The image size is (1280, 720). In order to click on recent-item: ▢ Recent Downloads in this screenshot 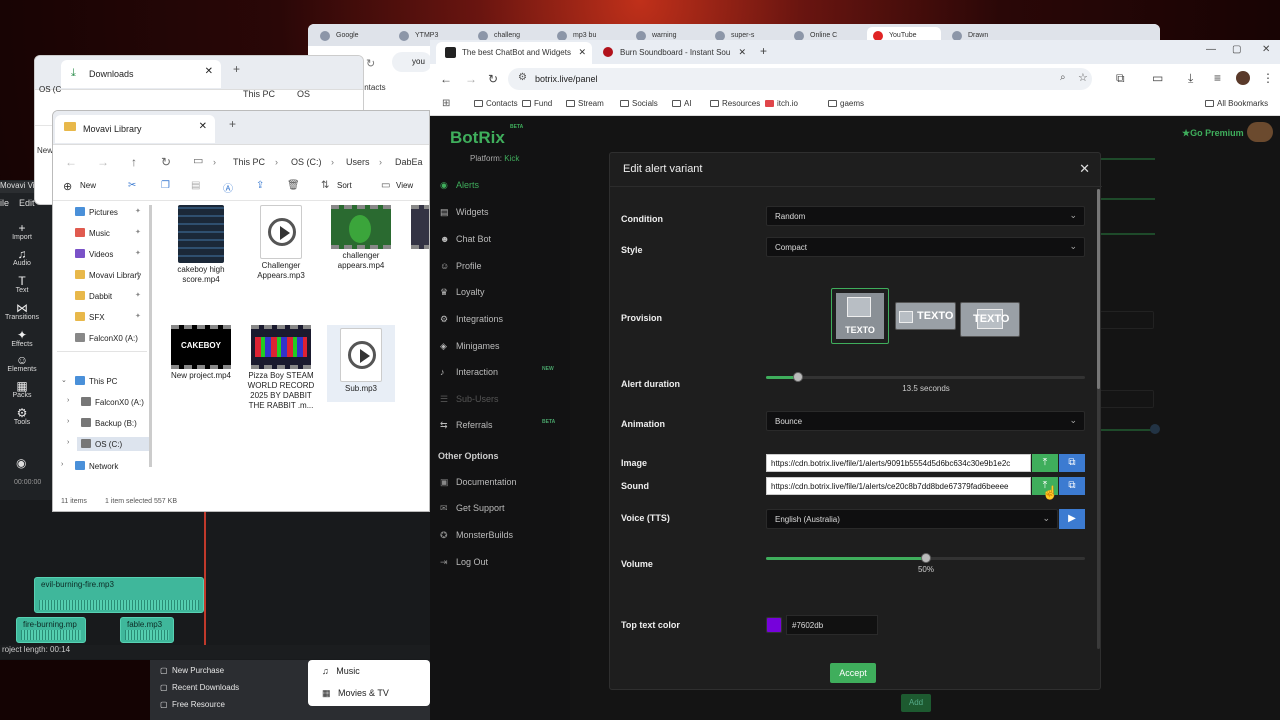, I will do `click(199, 687)`.